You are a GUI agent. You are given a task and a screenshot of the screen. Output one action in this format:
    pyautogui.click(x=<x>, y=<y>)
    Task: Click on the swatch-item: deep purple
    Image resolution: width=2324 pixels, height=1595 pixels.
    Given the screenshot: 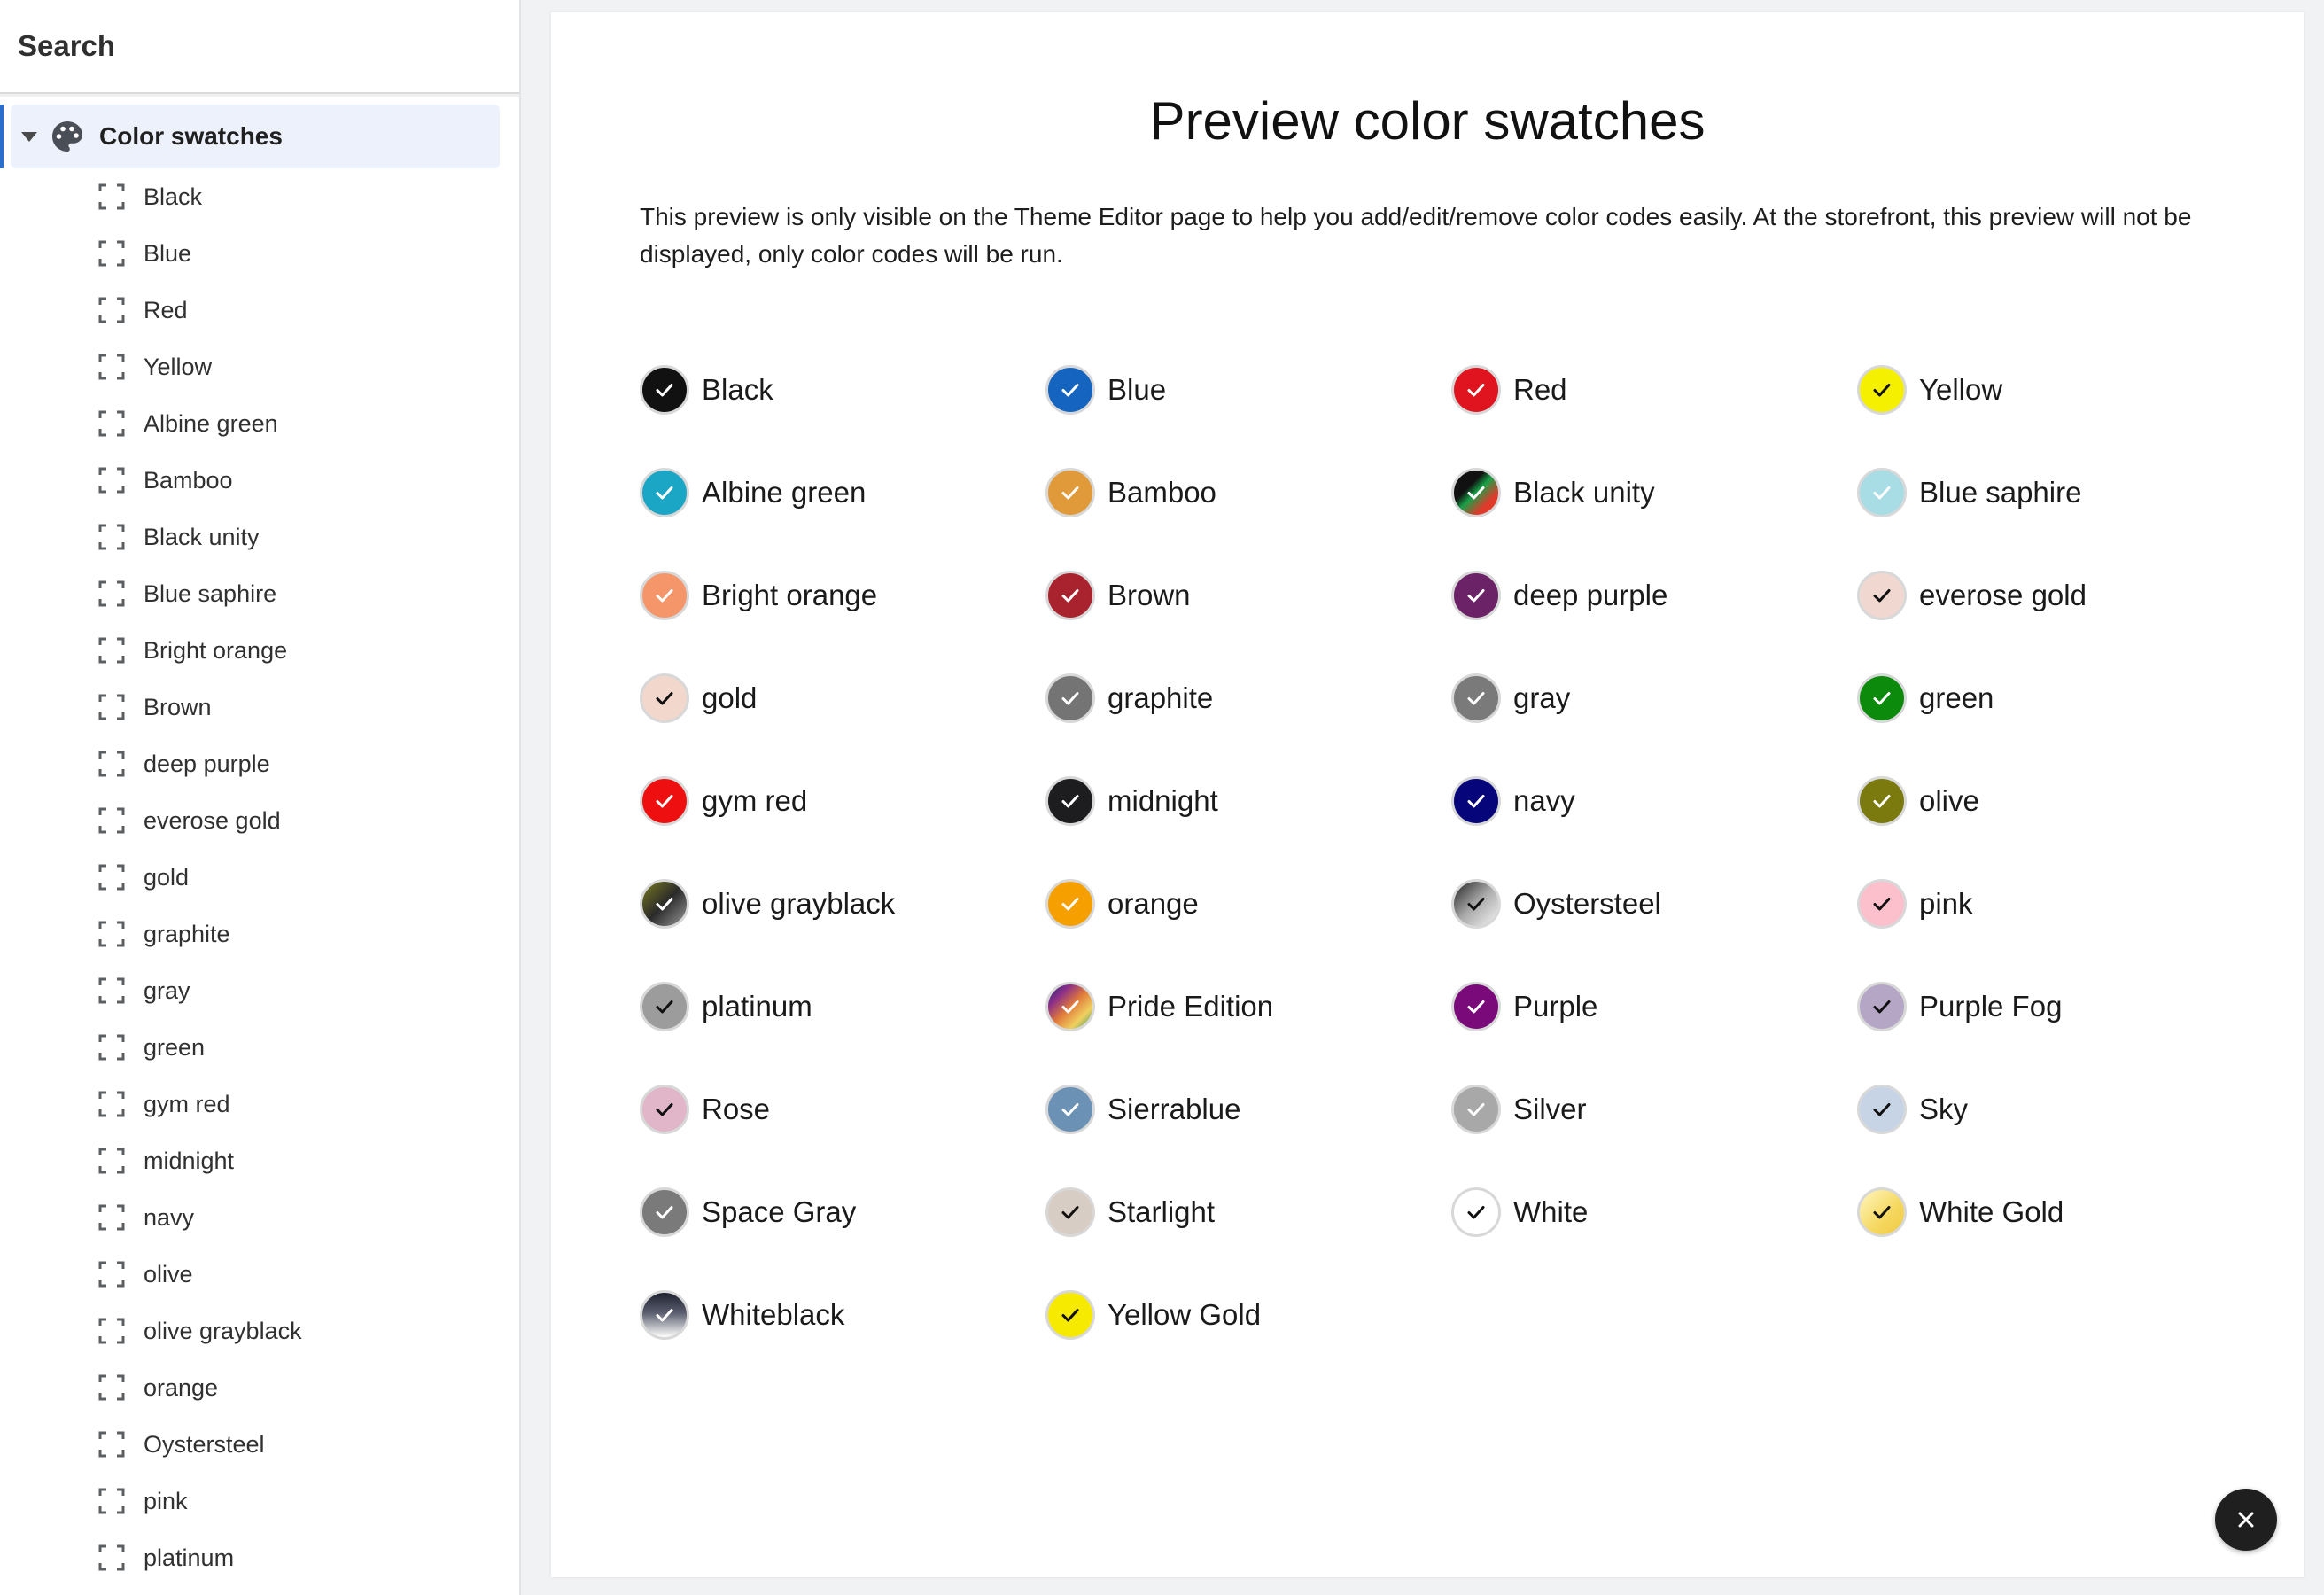 What is the action you would take?
    pyautogui.click(x=1654, y=595)
    